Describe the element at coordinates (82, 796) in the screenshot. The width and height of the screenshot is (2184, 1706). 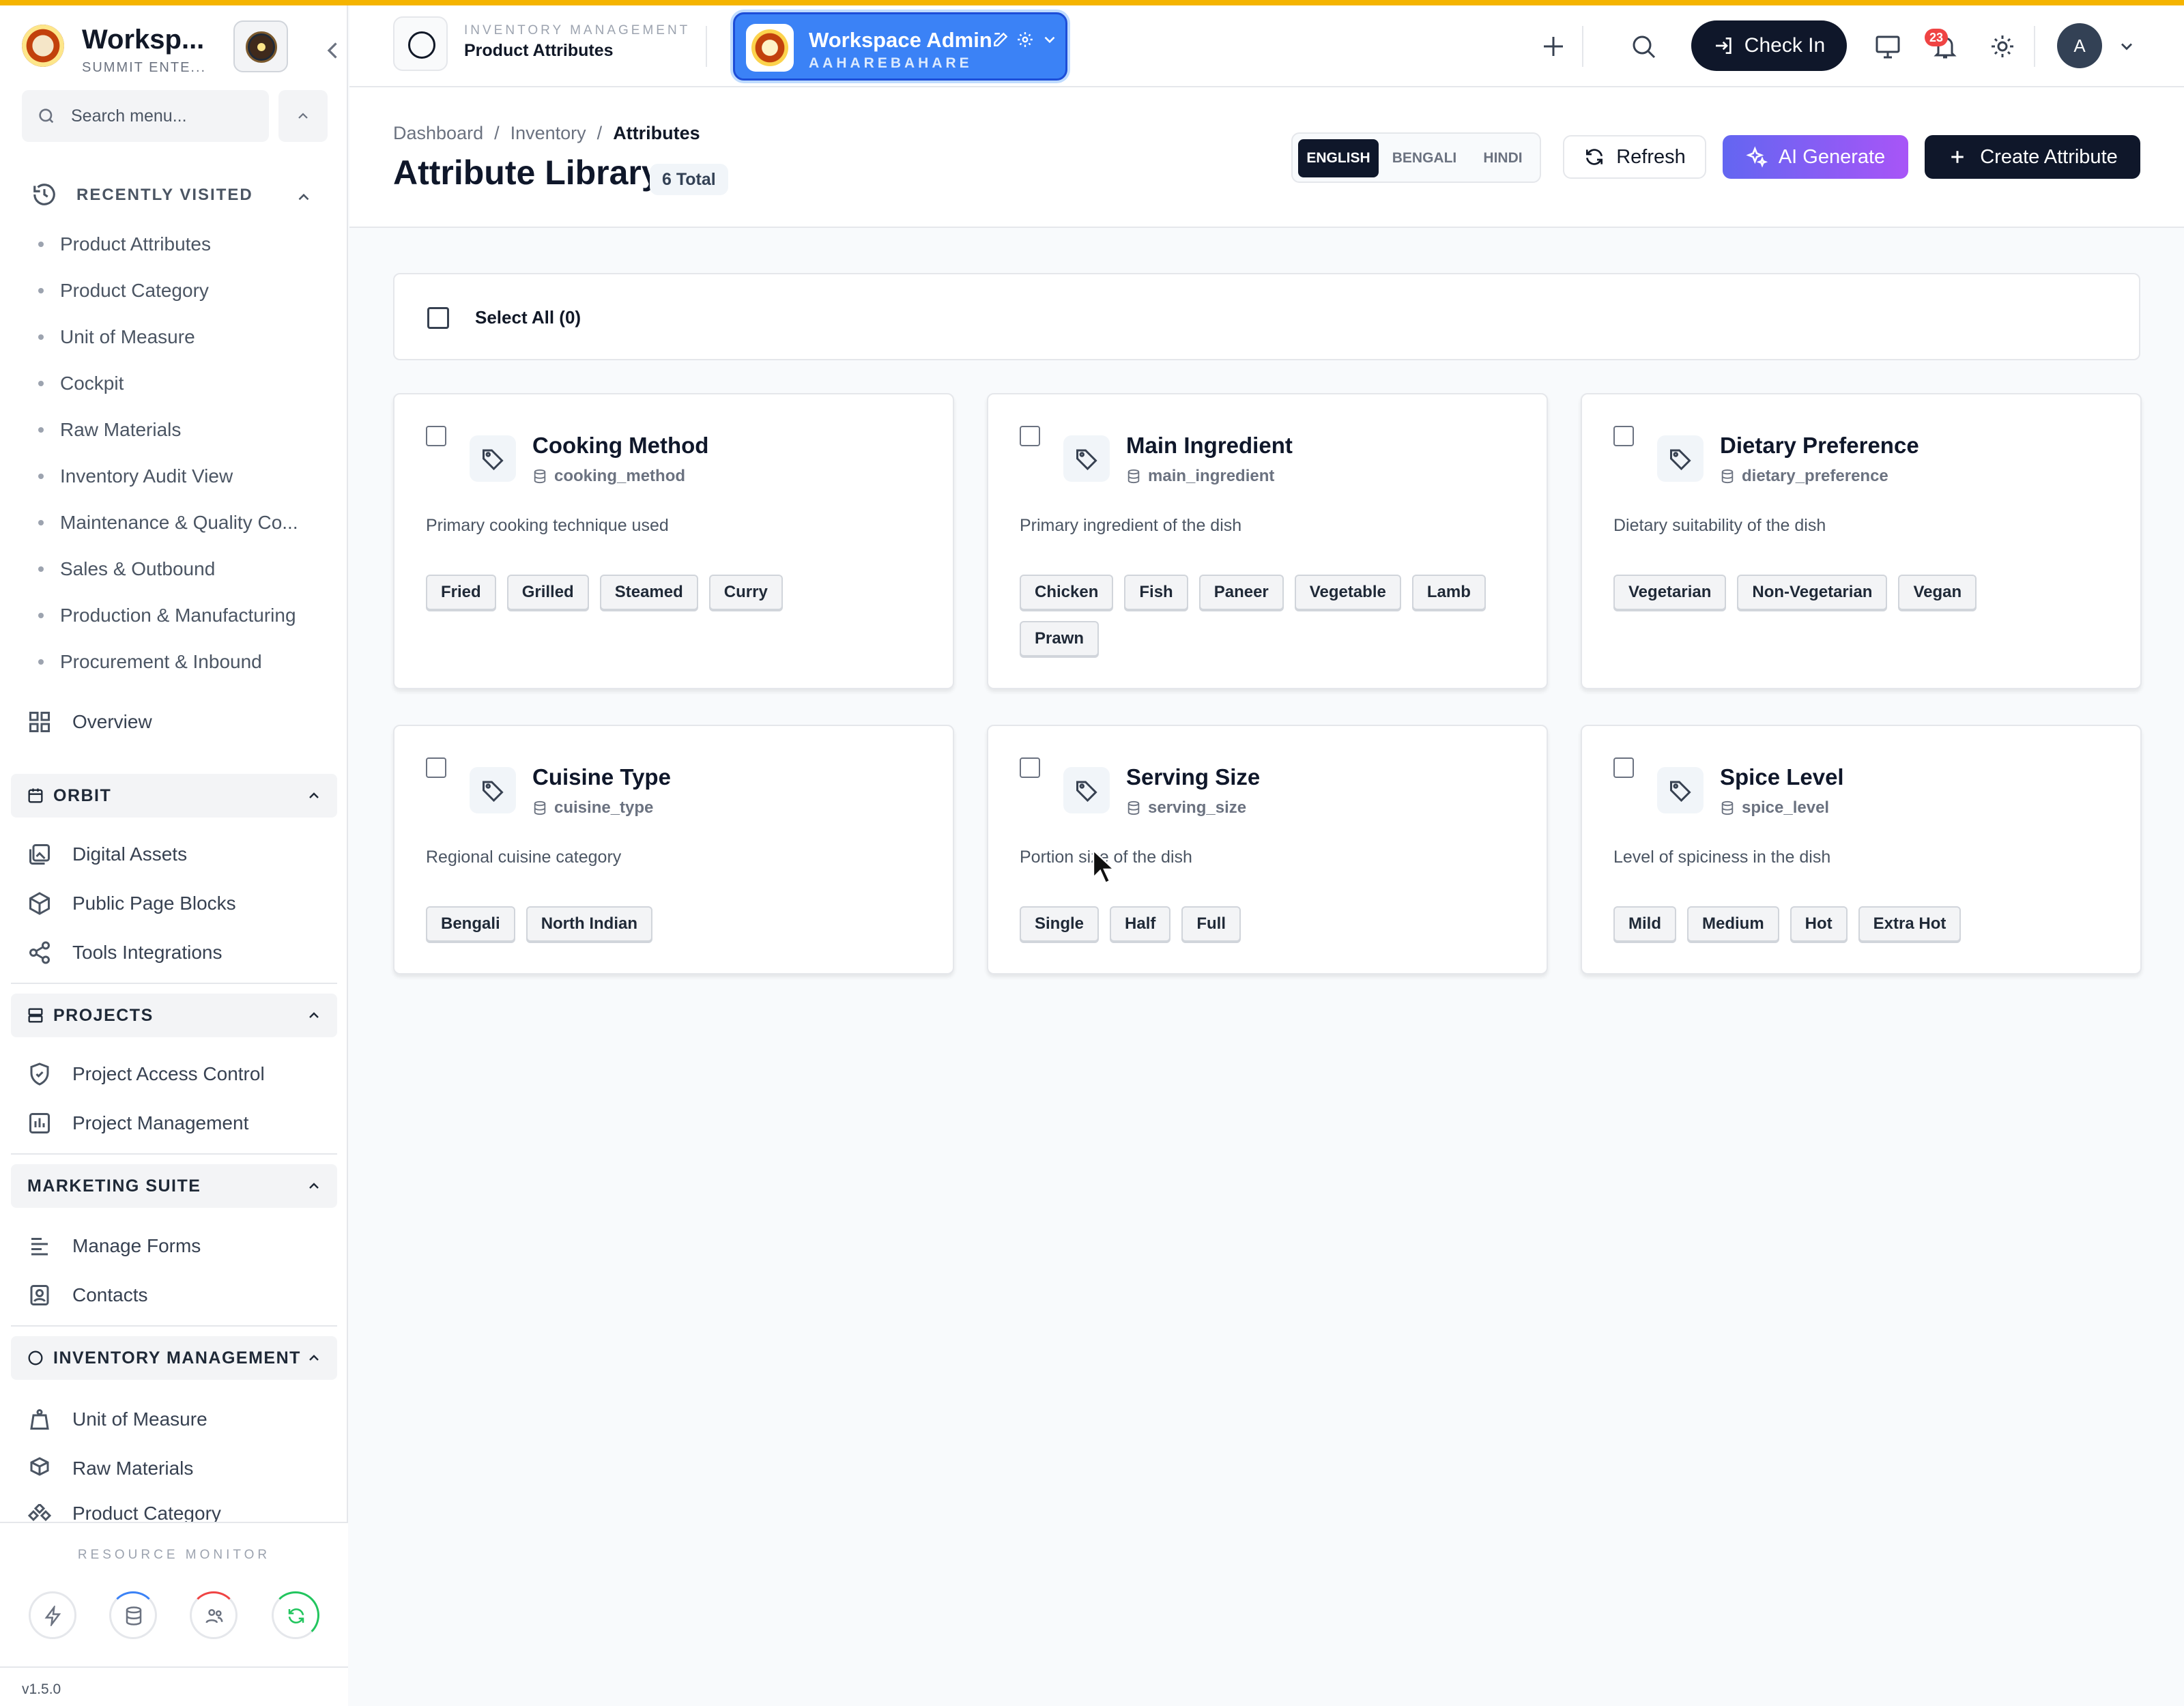
I see `group-title: ORBIT` at that location.